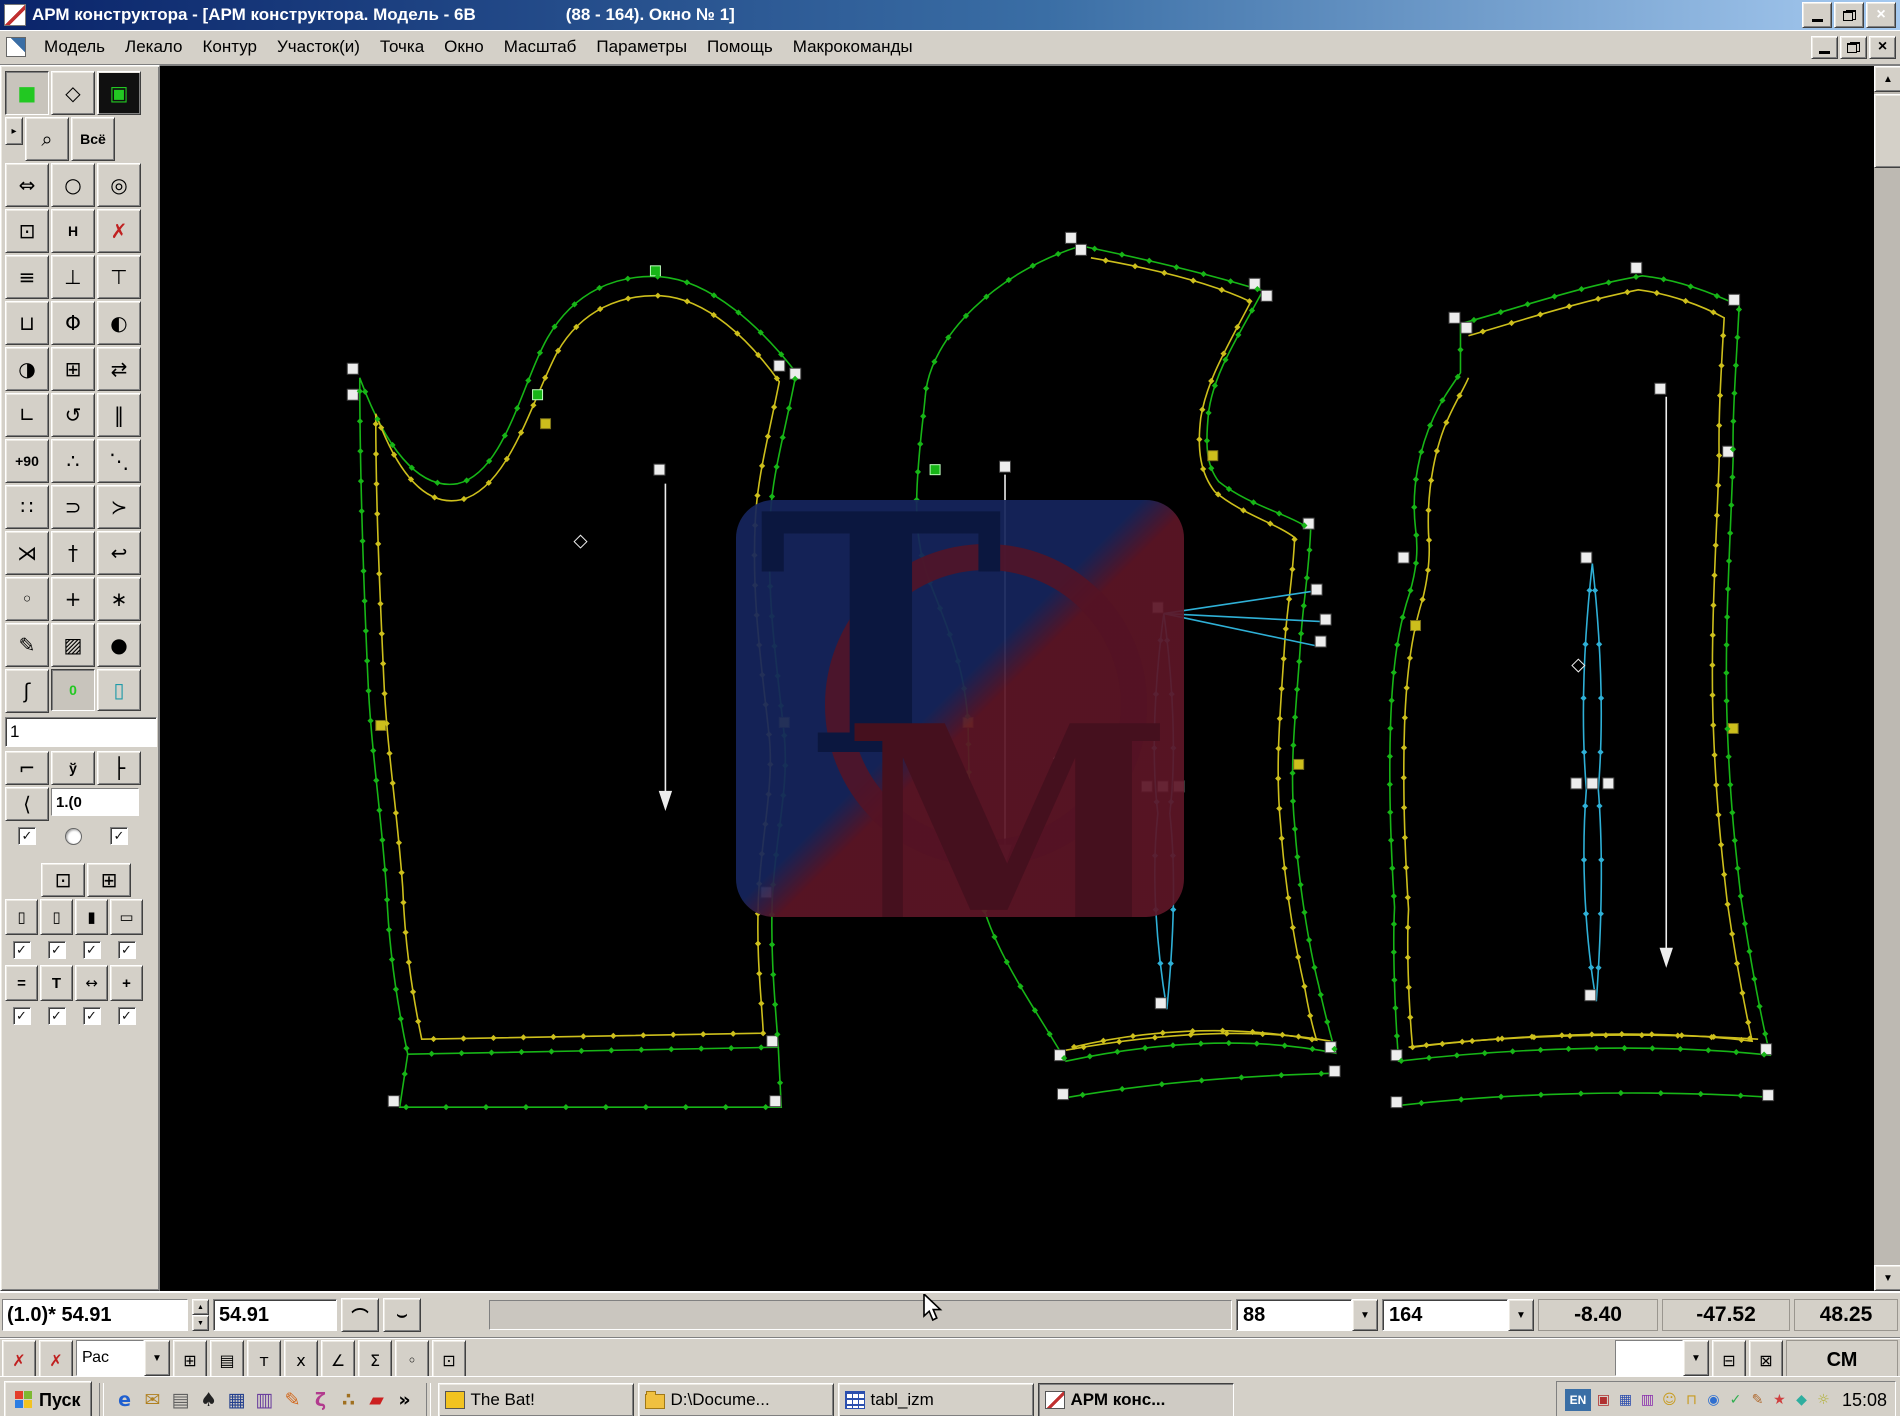 This screenshot has width=1900, height=1416. What do you see at coordinates (21, 983) in the screenshot?
I see `tool-equal: =` at bounding box center [21, 983].